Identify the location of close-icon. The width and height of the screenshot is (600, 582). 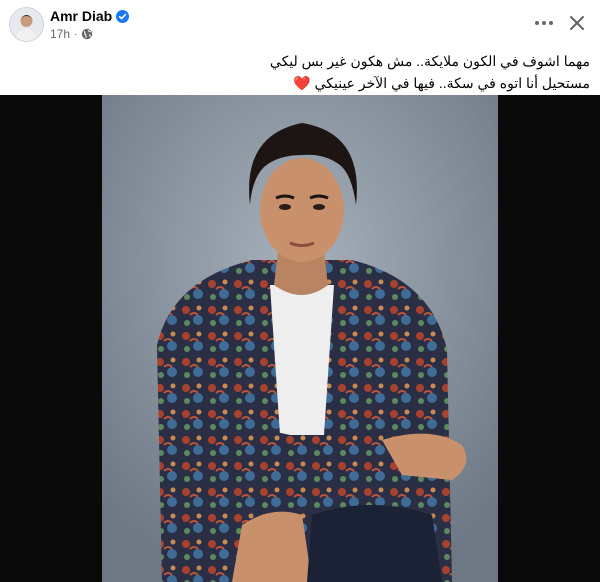
(577, 23).